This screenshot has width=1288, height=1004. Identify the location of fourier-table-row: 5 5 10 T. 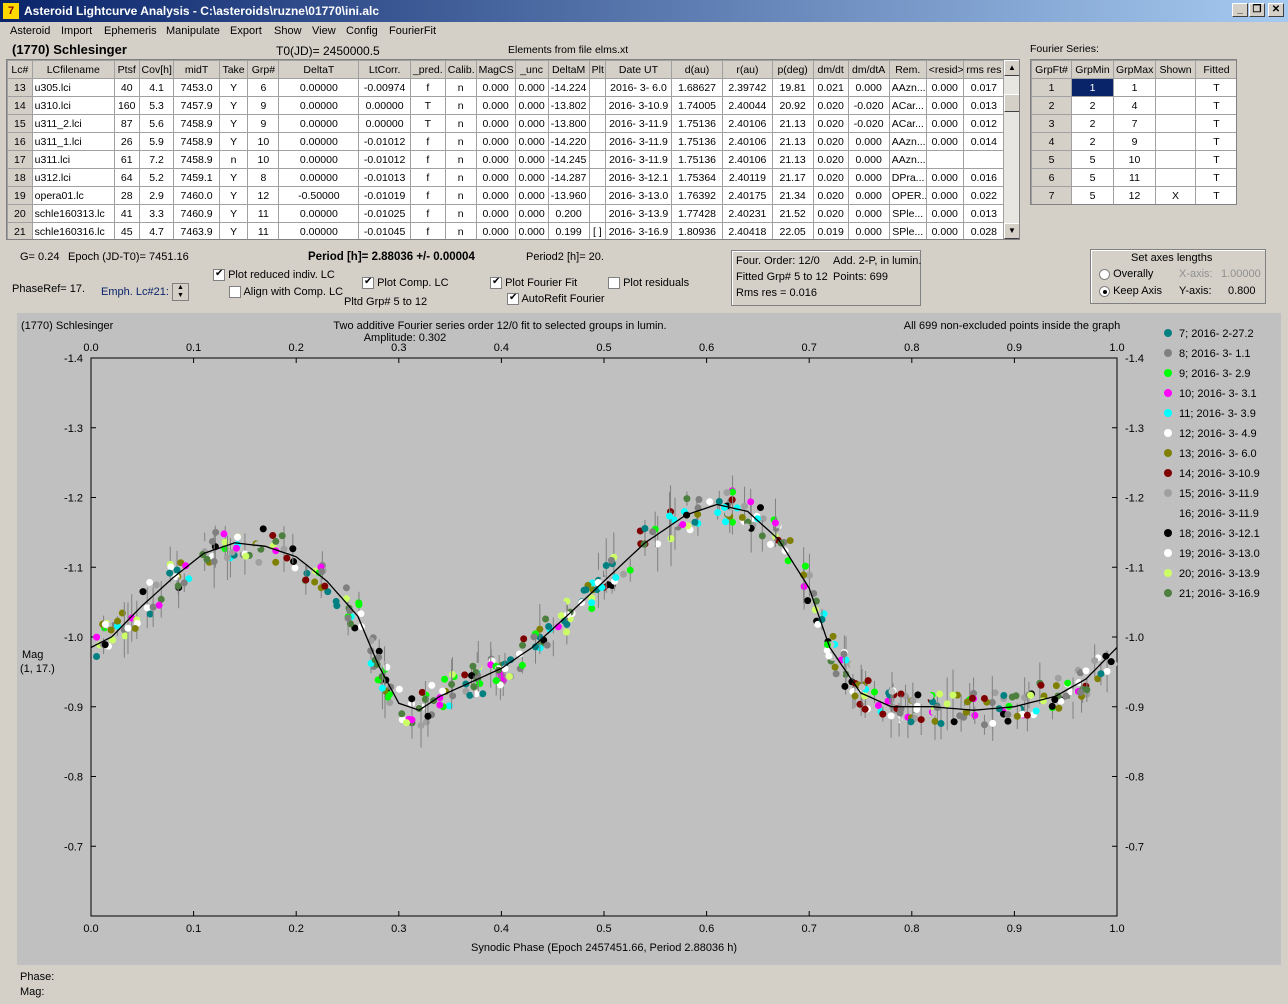
(1133, 159).